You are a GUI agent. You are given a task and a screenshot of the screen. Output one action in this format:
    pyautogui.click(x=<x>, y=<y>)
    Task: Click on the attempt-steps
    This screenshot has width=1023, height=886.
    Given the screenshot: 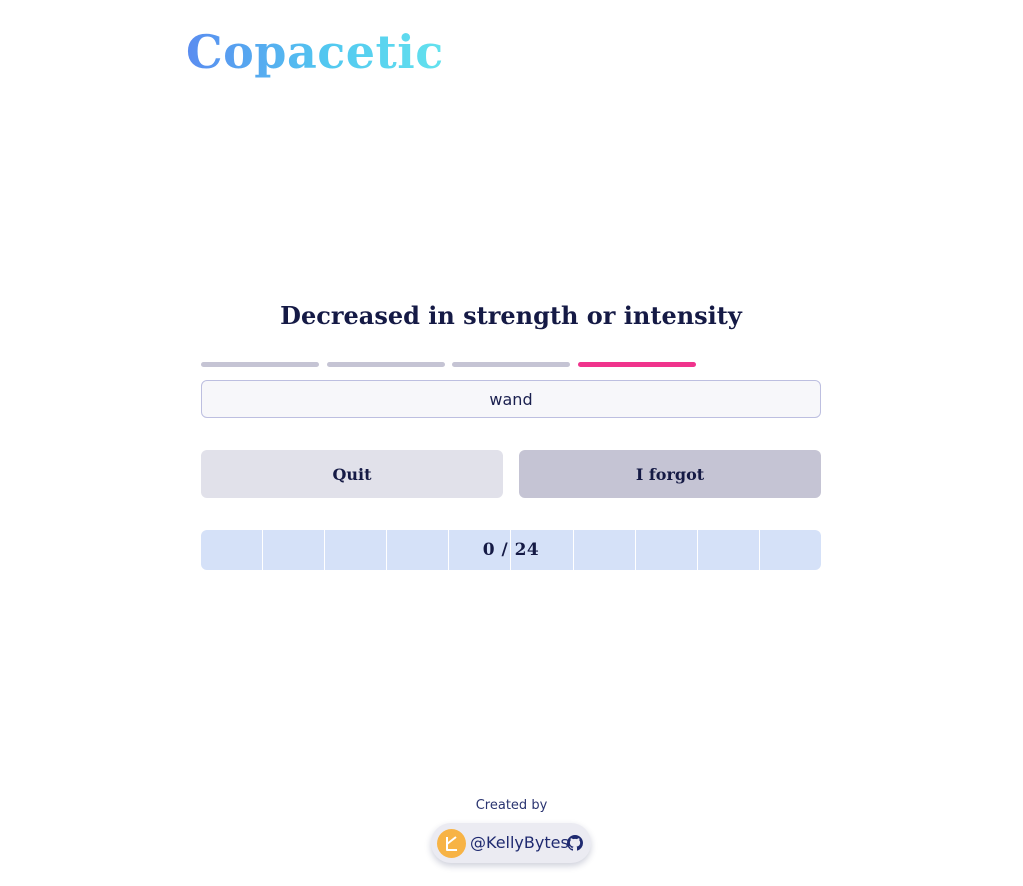 What is the action you would take?
    pyautogui.click(x=448, y=364)
    